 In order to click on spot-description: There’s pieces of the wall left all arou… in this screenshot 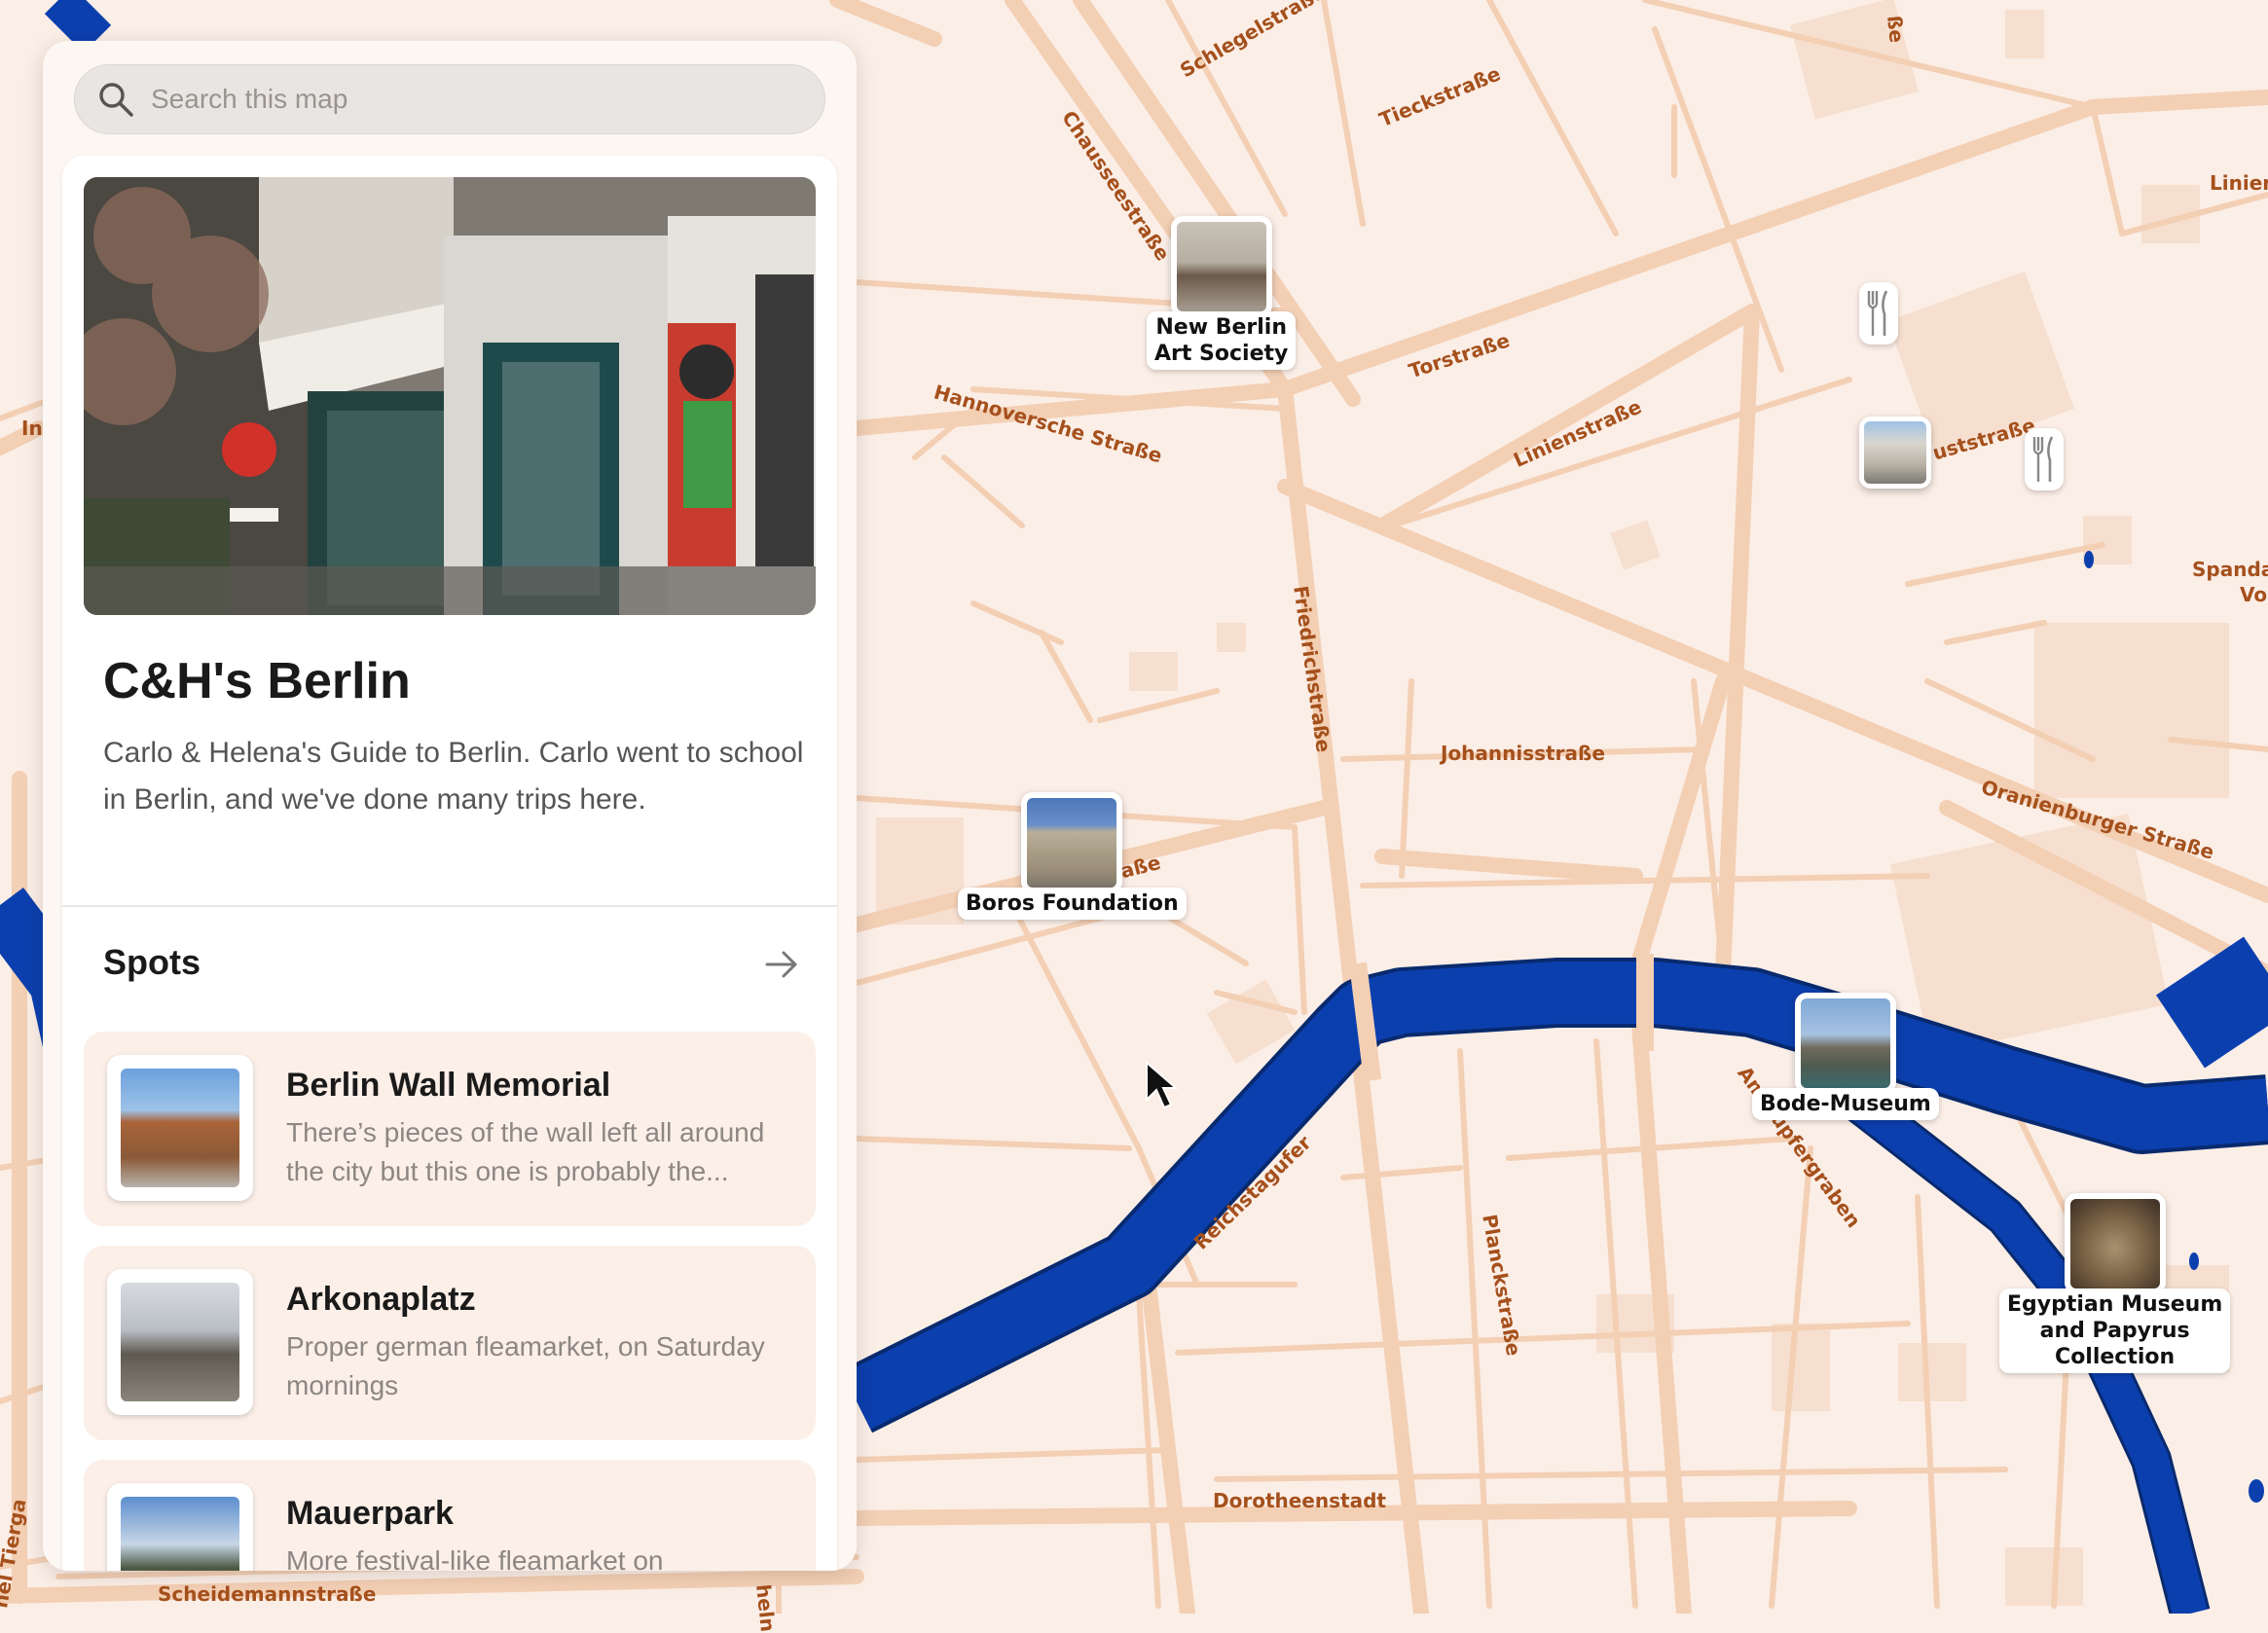, I will do `click(525, 1151)`.